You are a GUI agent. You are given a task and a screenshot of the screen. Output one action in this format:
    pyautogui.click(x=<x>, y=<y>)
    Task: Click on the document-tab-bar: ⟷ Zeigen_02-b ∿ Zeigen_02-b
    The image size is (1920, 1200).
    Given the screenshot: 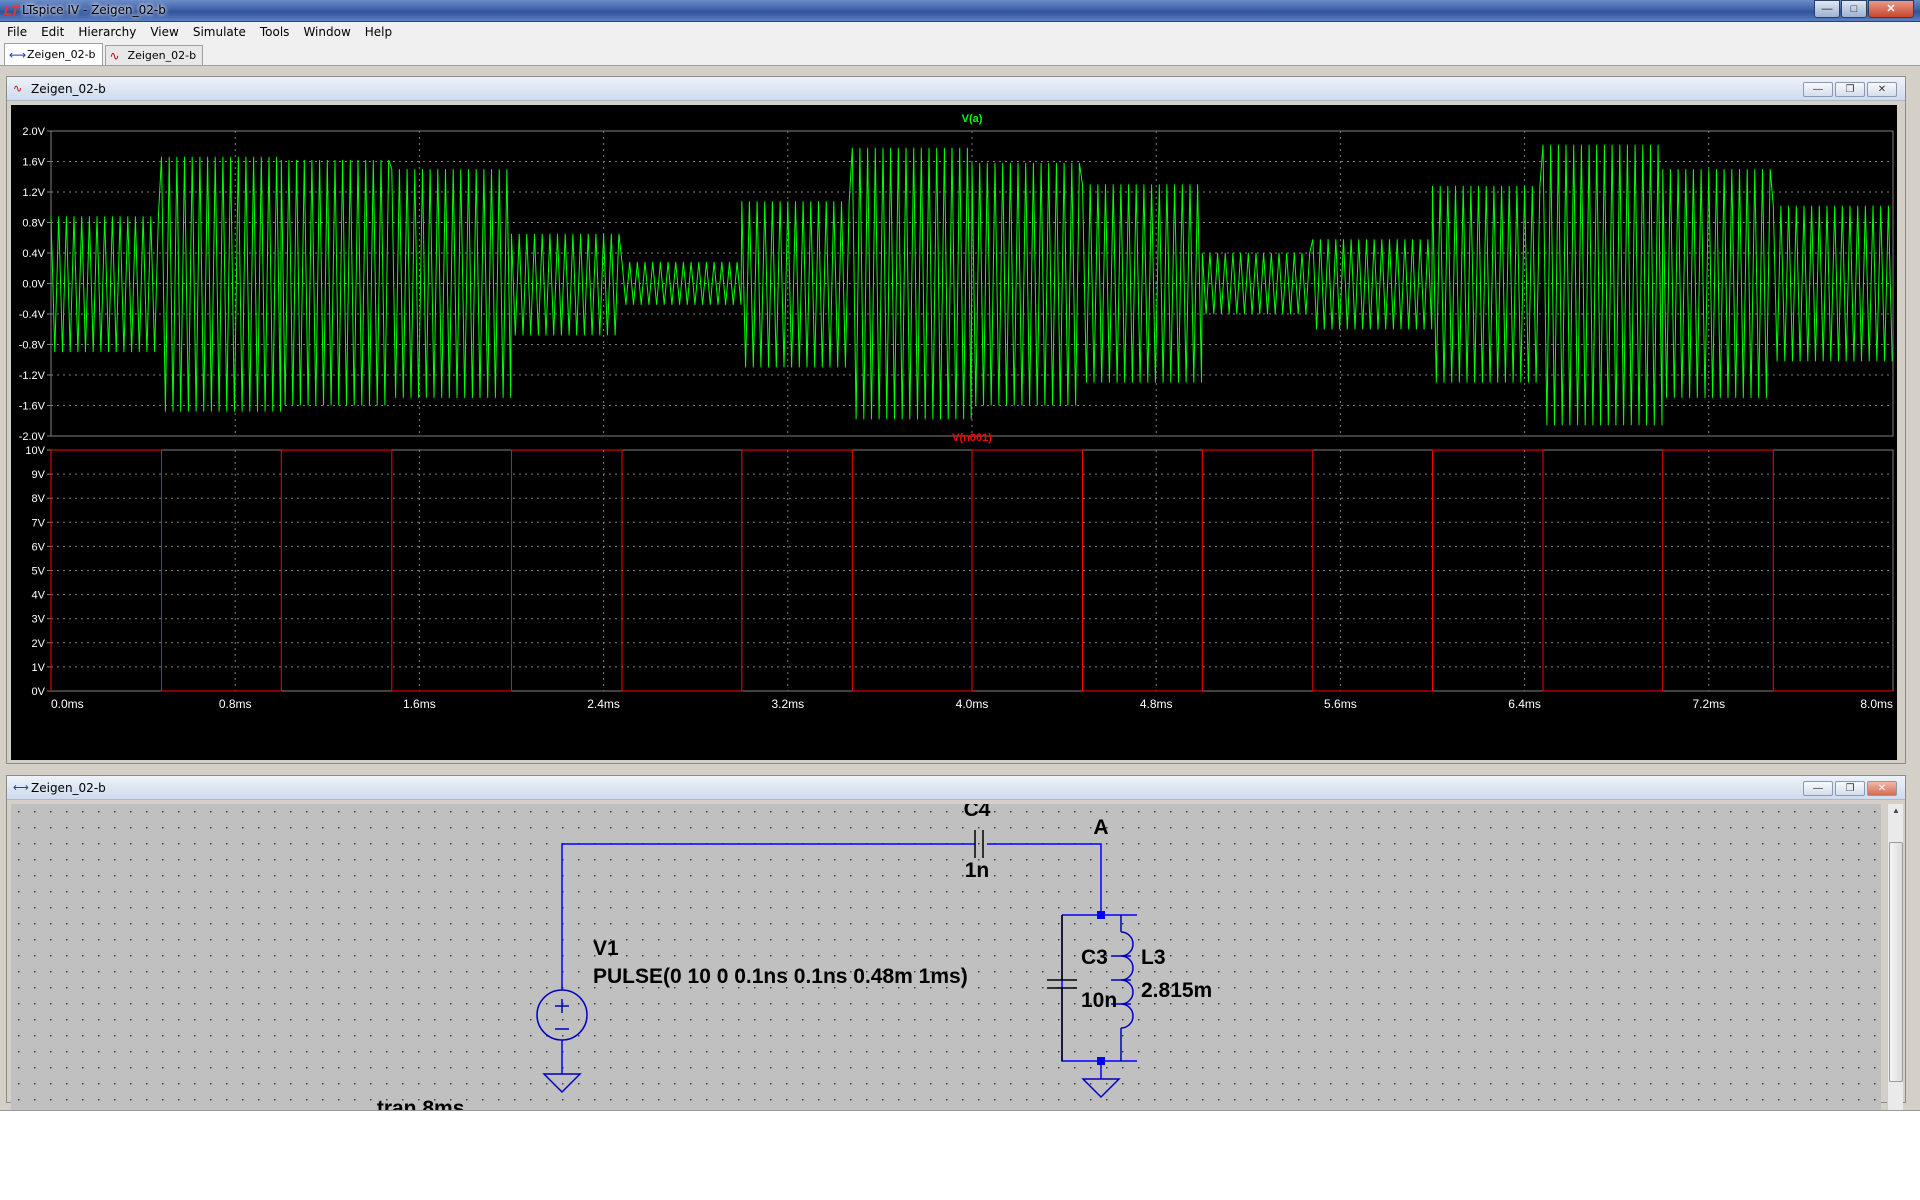 What is the action you would take?
    pyautogui.click(x=960, y=54)
    